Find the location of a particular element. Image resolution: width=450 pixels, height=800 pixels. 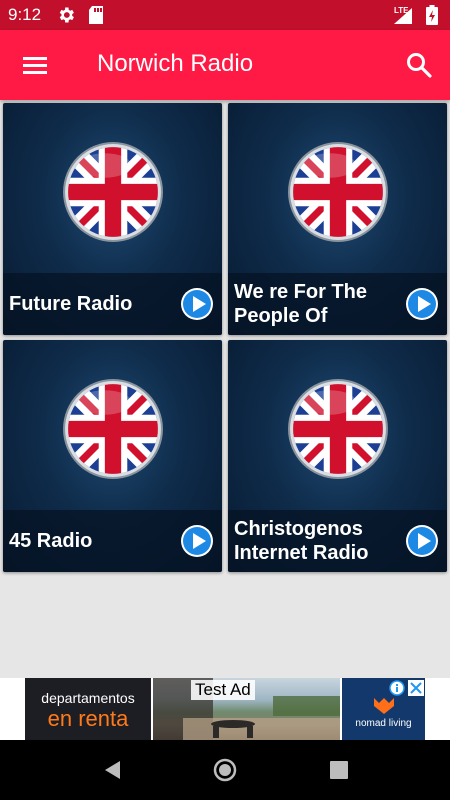

status-bar: 9:12 LTE is located at coordinates (225, 15).